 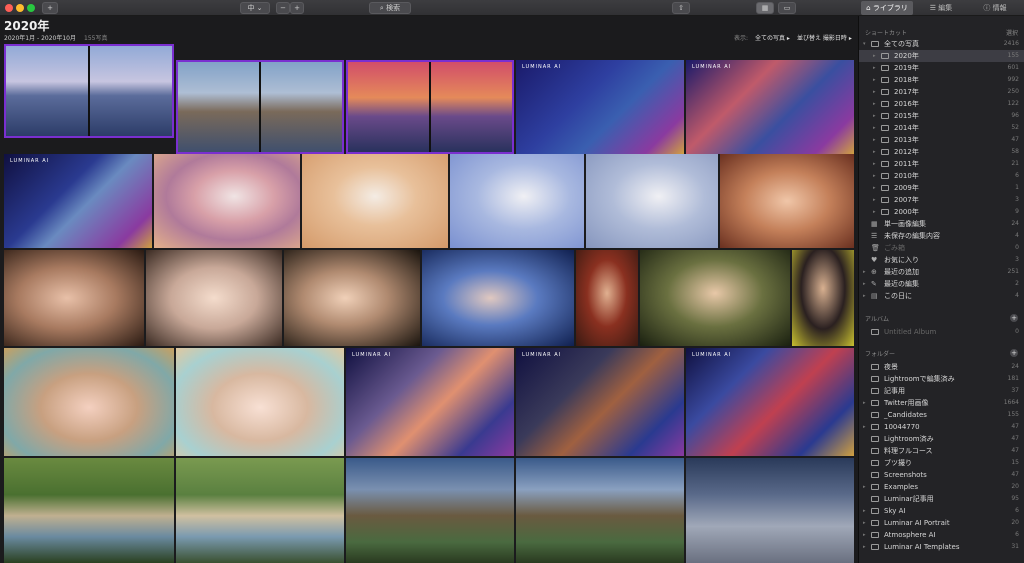 What do you see at coordinates (297, 8) in the screenshot?
I see `zoom-in-button: +` at bounding box center [297, 8].